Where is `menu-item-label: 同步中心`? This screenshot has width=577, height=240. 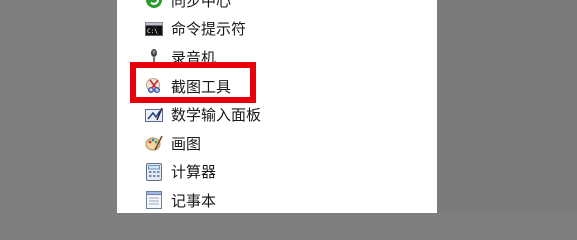 menu-item-label: 同步中心 is located at coordinates (201, 5).